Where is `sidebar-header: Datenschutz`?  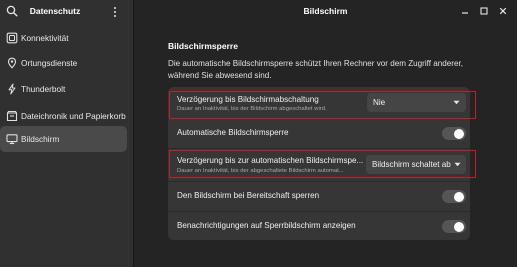
sidebar-header: Datenschutz is located at coordinates (66, 12).